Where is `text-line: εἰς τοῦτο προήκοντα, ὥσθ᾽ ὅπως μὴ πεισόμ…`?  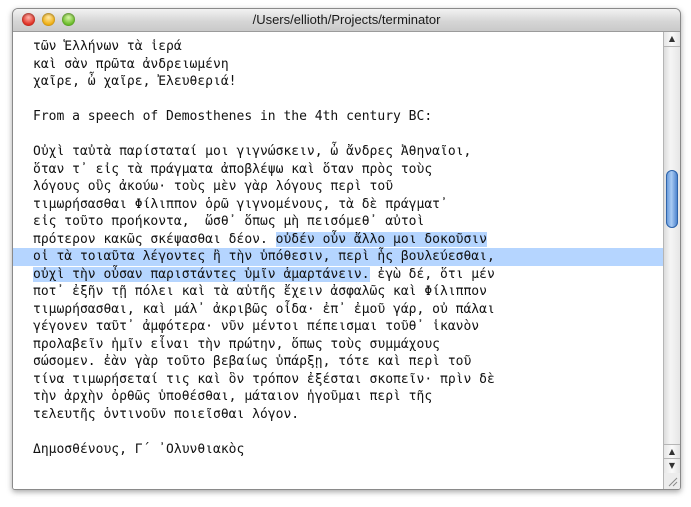
text-line: εἰς τοῦτο προήκοντα, ὥσθ᾽ ὅπως μὴ πεισόμ… is located at coordinates (338, 222).